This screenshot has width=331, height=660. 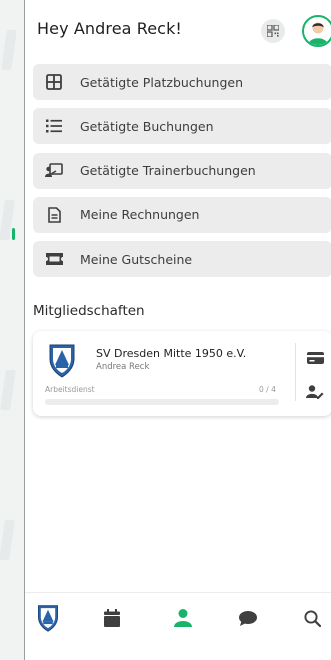 I want to click on nav-profile, so click(x=183, y=618).